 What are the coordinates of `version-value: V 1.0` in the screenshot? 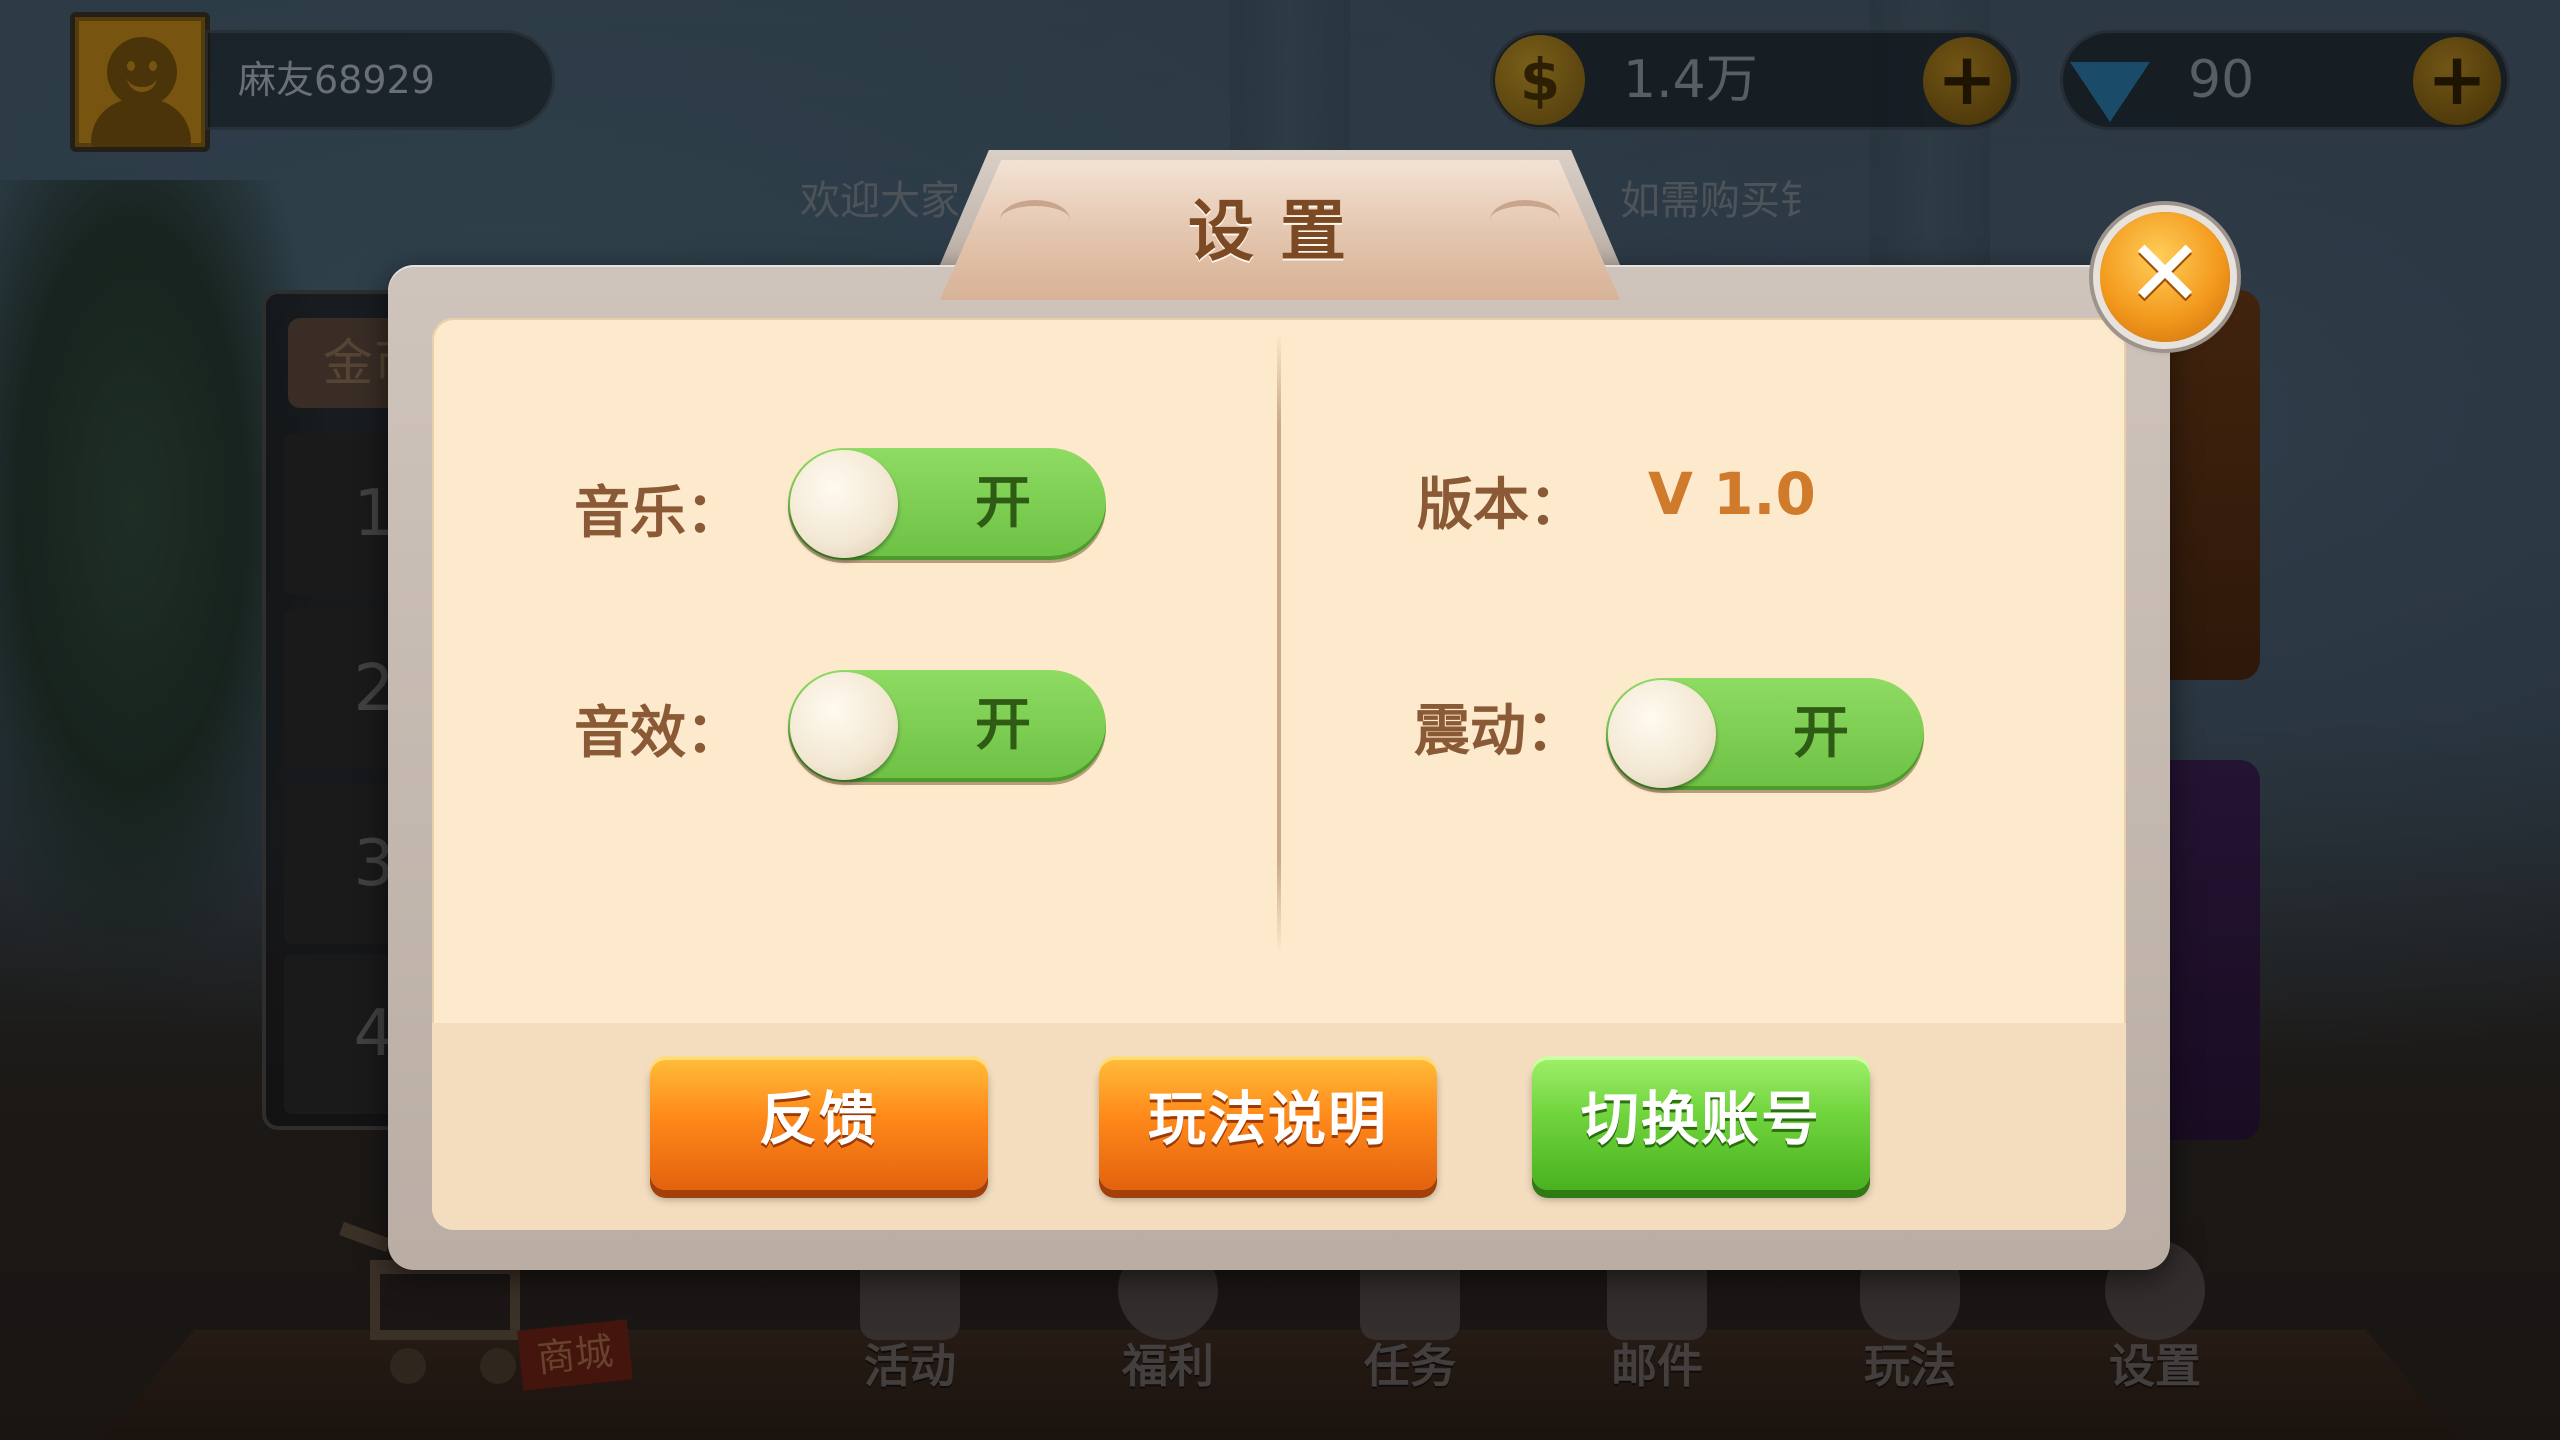 It's located at (1732, 494).